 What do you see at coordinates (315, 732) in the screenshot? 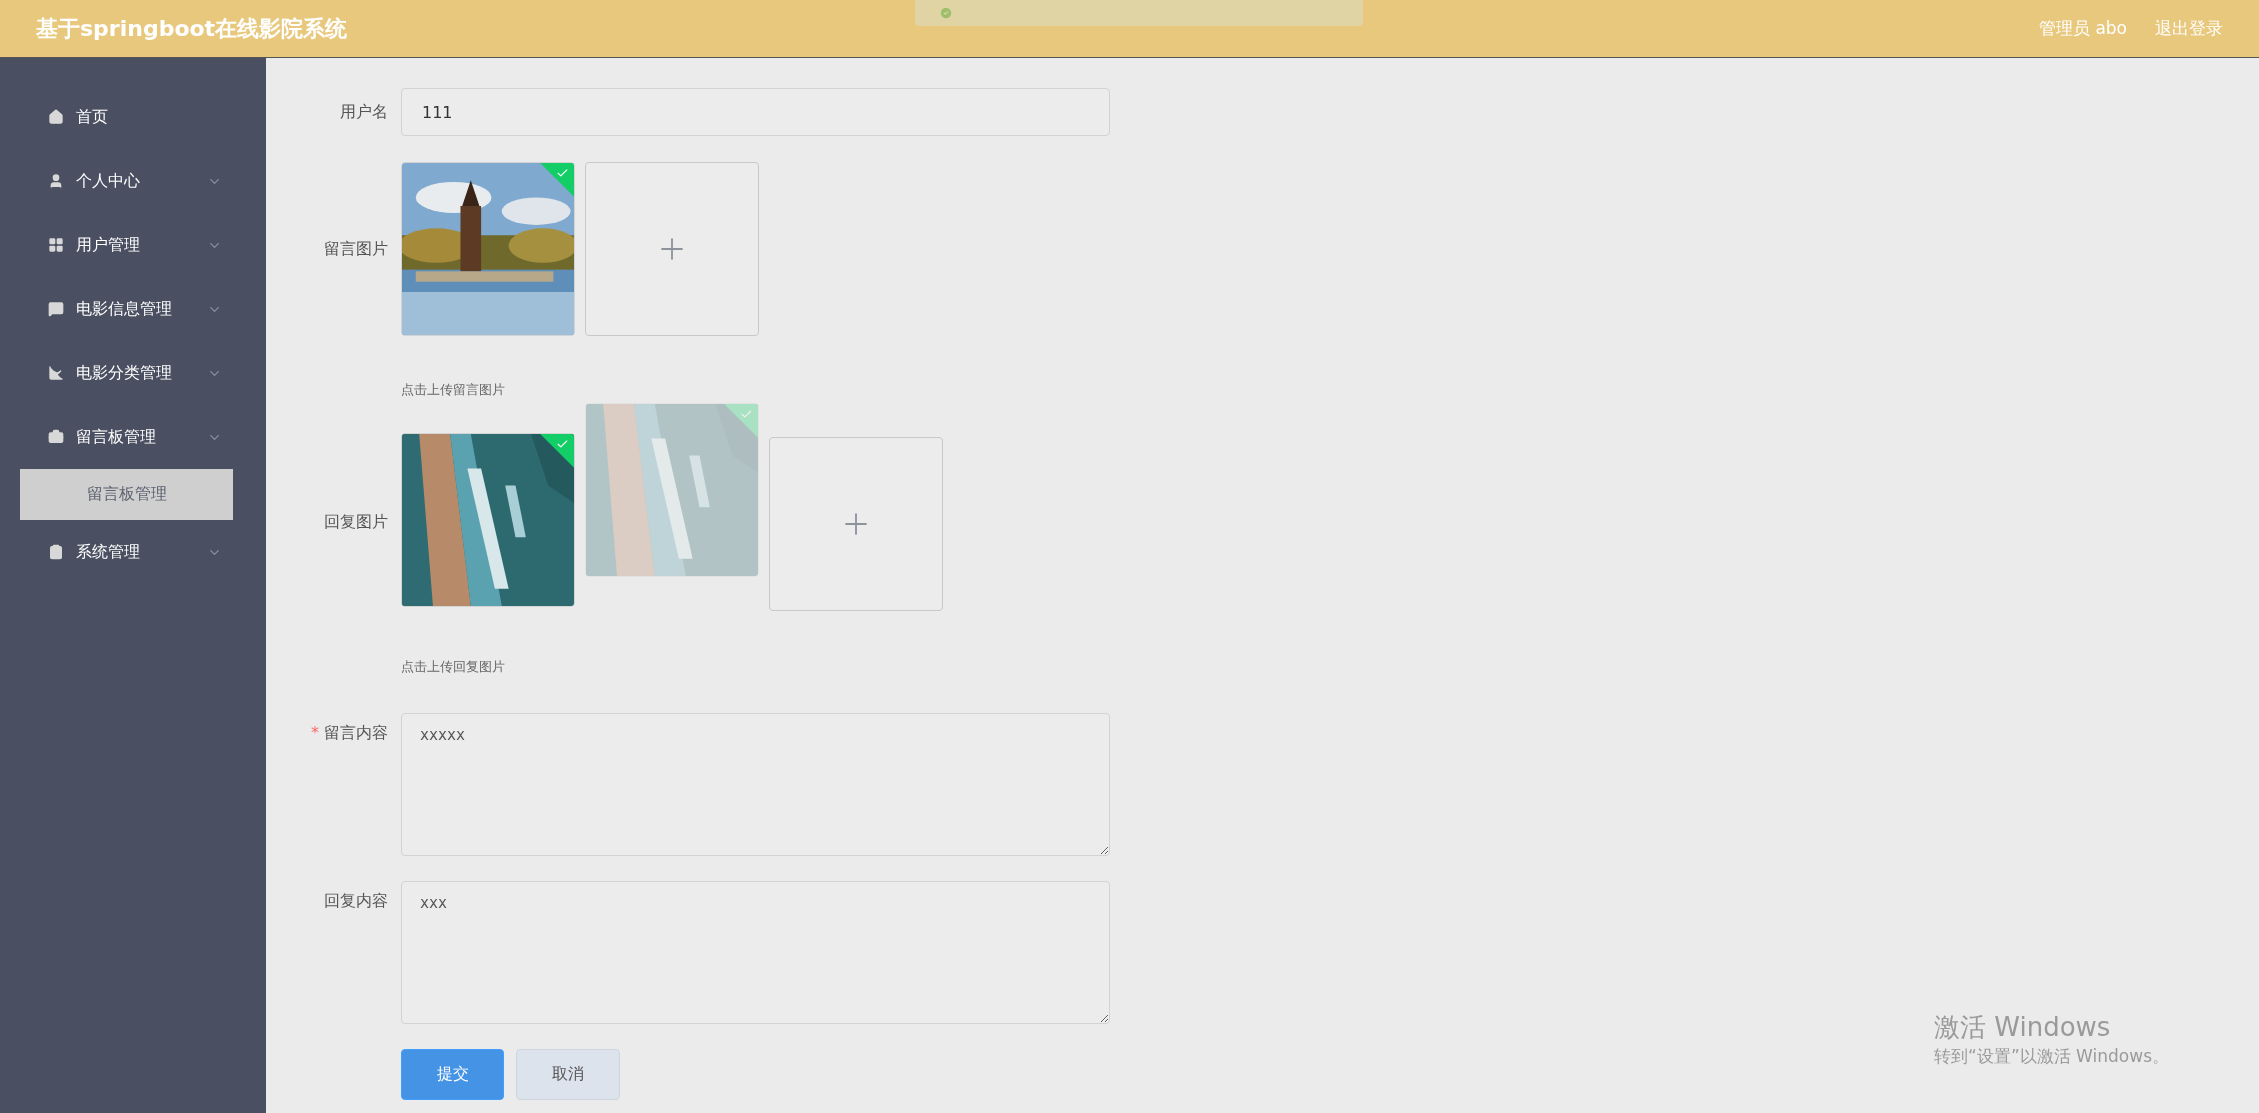
I see `required-mark: *` at bounding box center [315, 732].